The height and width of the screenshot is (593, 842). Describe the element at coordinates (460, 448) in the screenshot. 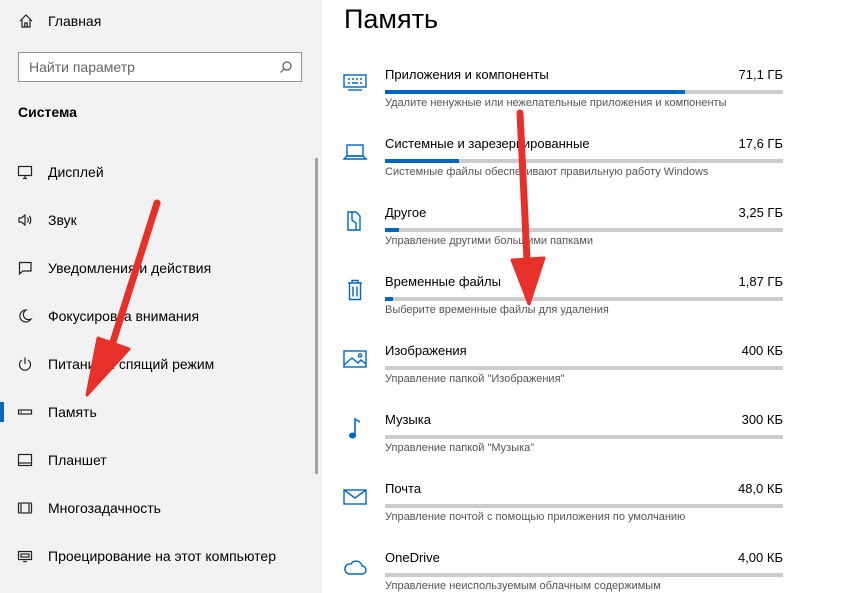

I see `category-description: Управление папкой "Музыка"` at that location.